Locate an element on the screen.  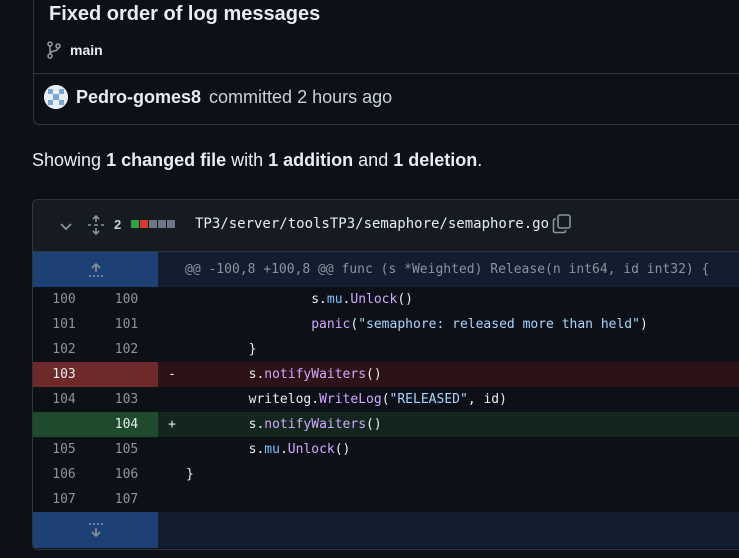
summary-prefix: Showing is located at coordinates (67, 160).